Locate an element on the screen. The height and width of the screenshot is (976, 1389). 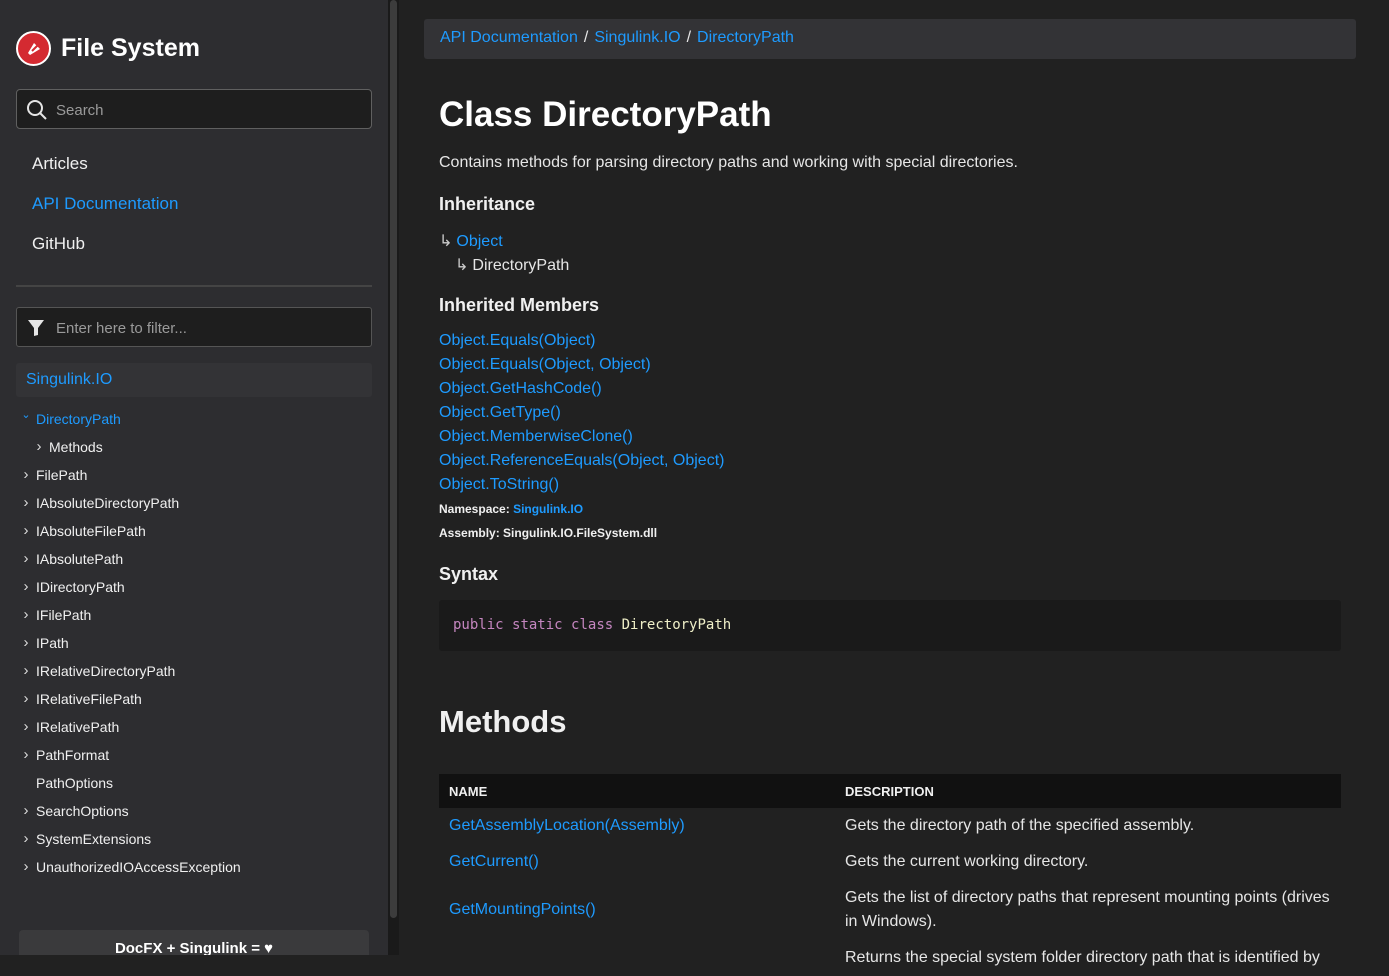
toc-item-label: IDirectoryPath is located at coordinates (80, 587).